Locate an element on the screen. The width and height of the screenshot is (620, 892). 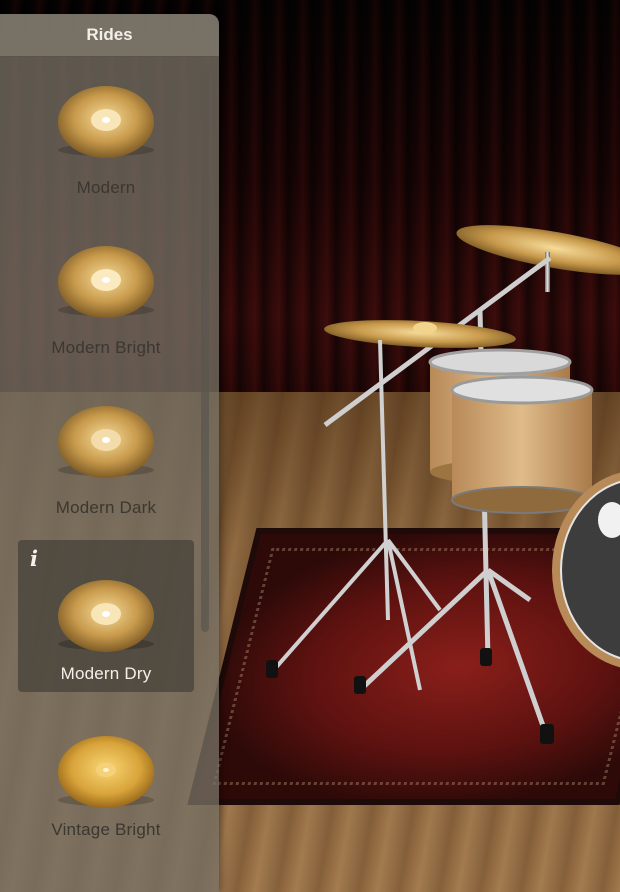
preset-item-modern-dry: i Modern Dry is located at coordinates (106, 616).